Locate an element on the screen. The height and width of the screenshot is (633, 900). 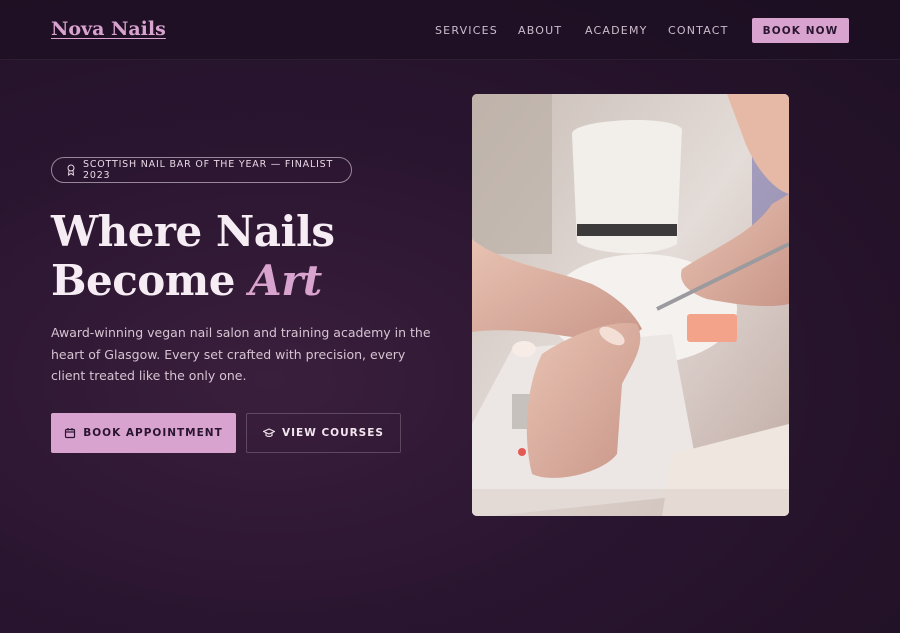
book-appointment-label: BOOK APPOINTMENT is located at coordinates (153, 433).